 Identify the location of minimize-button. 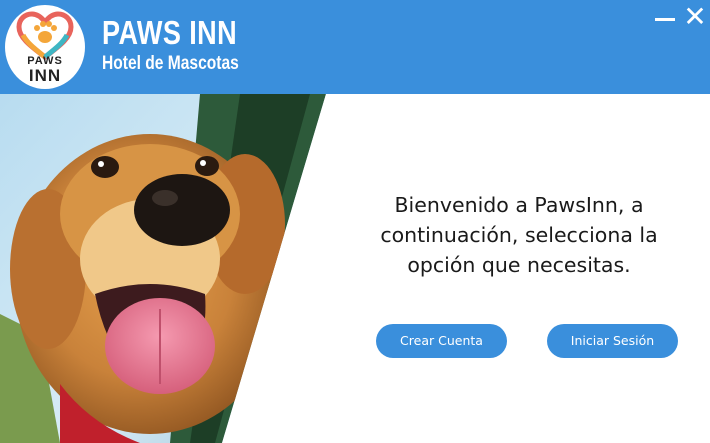
(665, 17).